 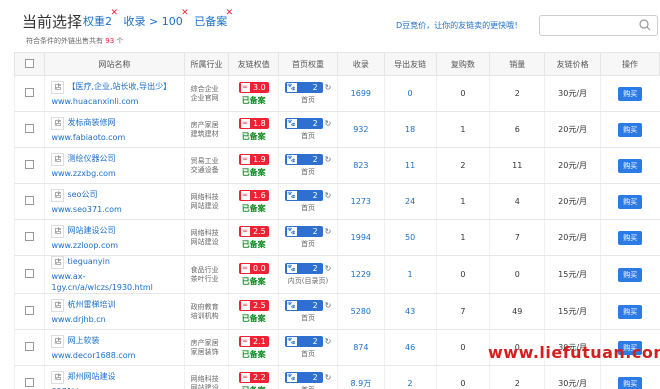 I want to click on industry-secondary: 网站建设, so click(x=204, y=386).